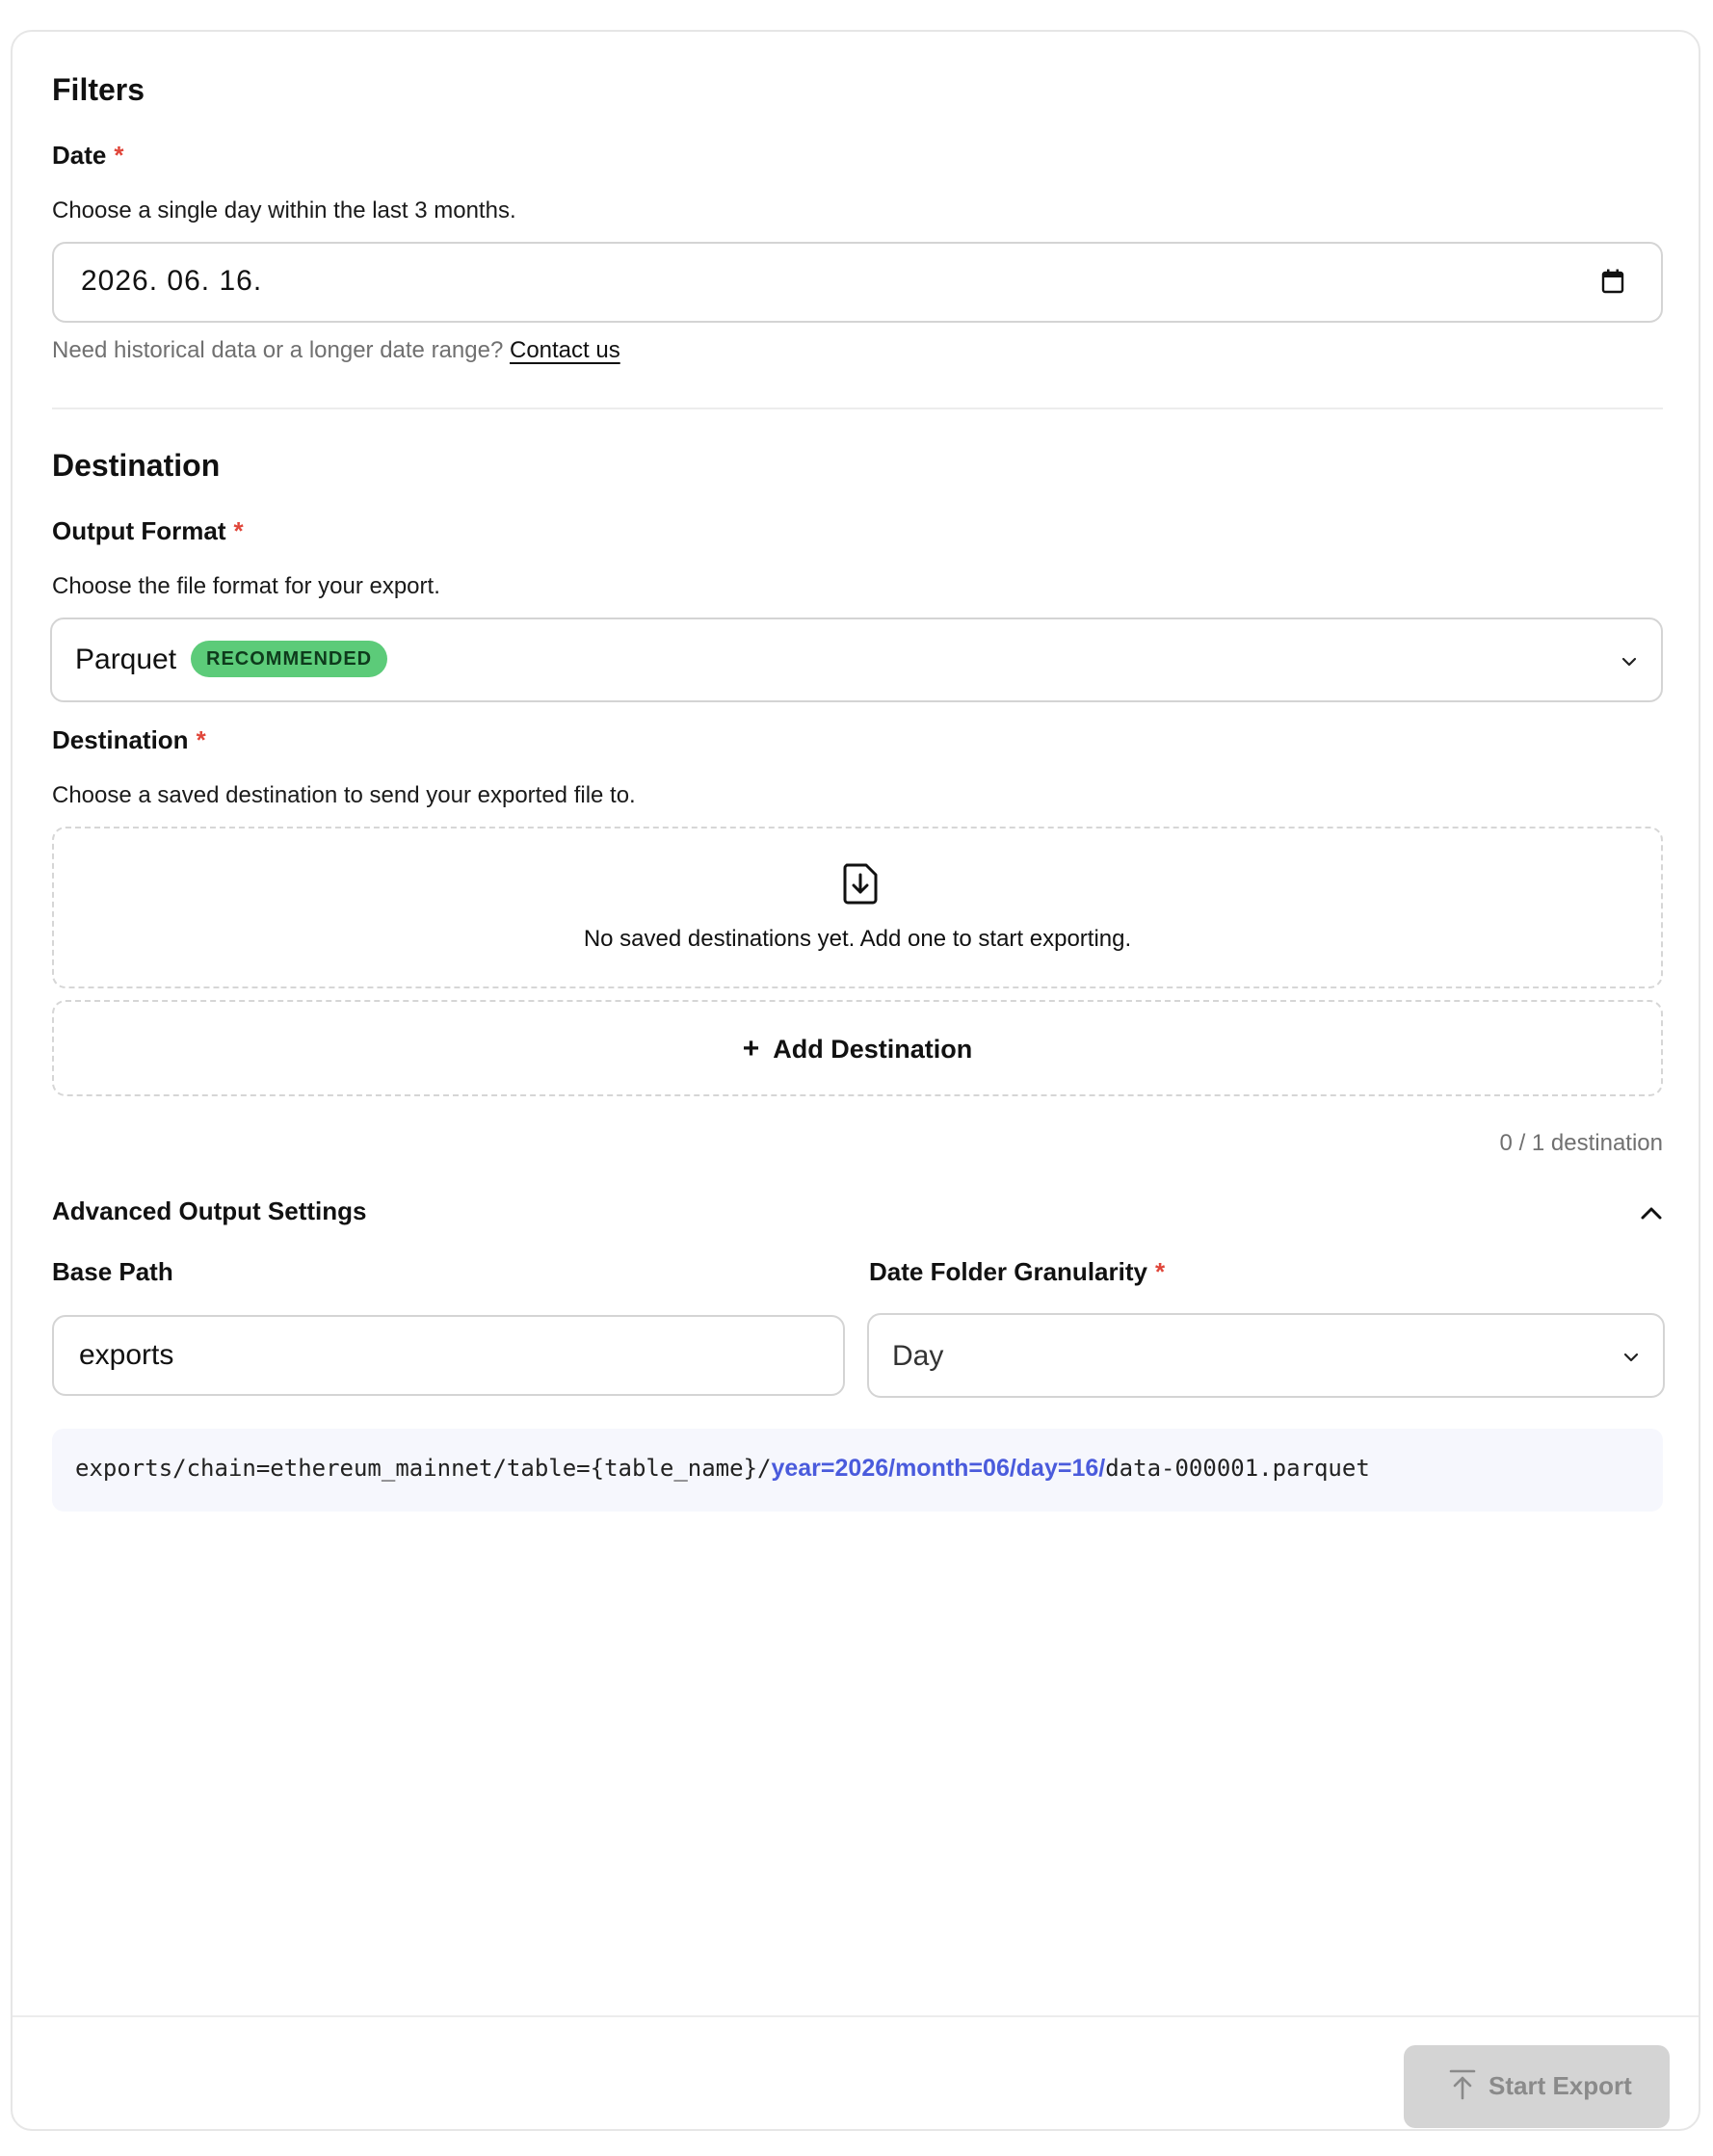 Image resolution: width=1713 pixels, height=2156 pixels. What do you see at coordinates (1652, 1213) in the screenshot?
I see `chevron-up-icon` at bounding box center [1652, 1213].